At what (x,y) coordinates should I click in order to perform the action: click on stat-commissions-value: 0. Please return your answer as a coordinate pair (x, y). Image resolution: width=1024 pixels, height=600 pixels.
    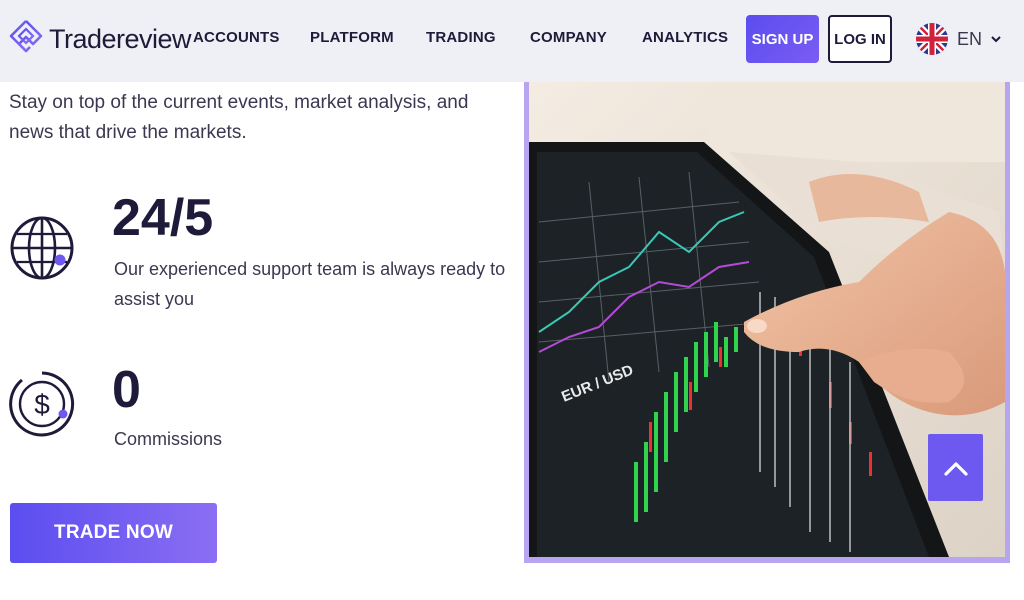
    Looking at the image, I should click on (126, 390).